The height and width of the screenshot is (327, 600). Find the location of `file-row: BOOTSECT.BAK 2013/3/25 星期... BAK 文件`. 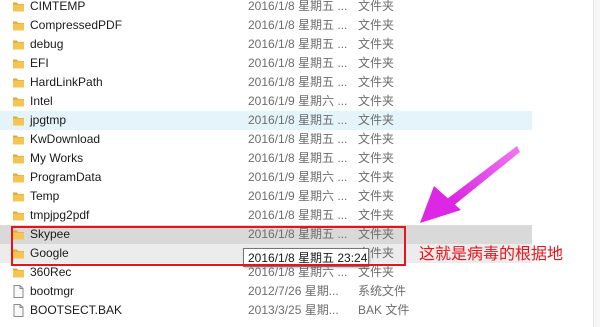

file-row: BOOTSECT.BAK 2013/3/25 星期... BAK 文件 is located at coordinates (266, 310).